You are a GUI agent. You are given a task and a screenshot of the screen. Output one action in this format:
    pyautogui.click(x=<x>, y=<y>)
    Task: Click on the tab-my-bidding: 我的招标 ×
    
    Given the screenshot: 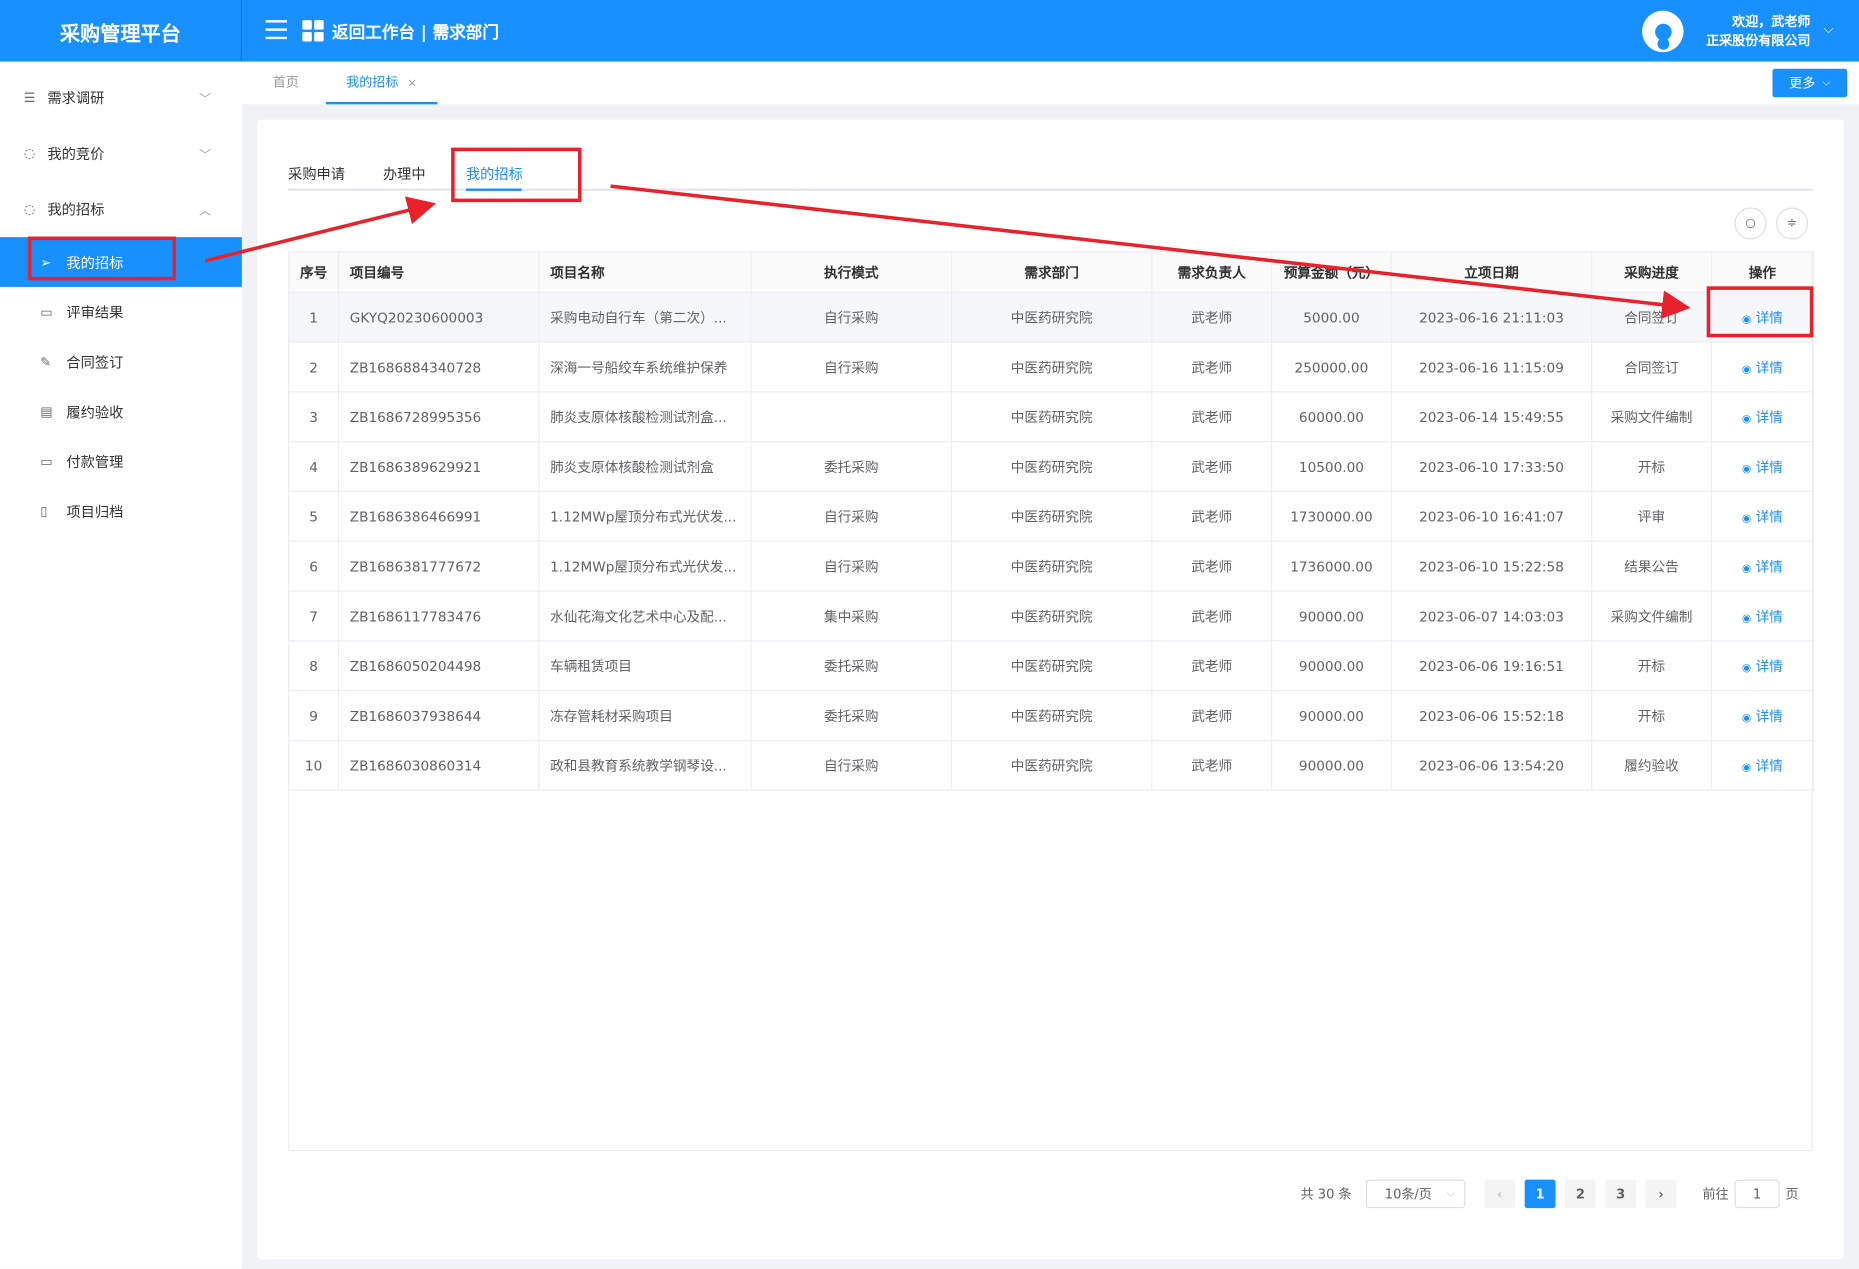 What is the action you would take?
    pyautogui.click(x=382, y=83)
    